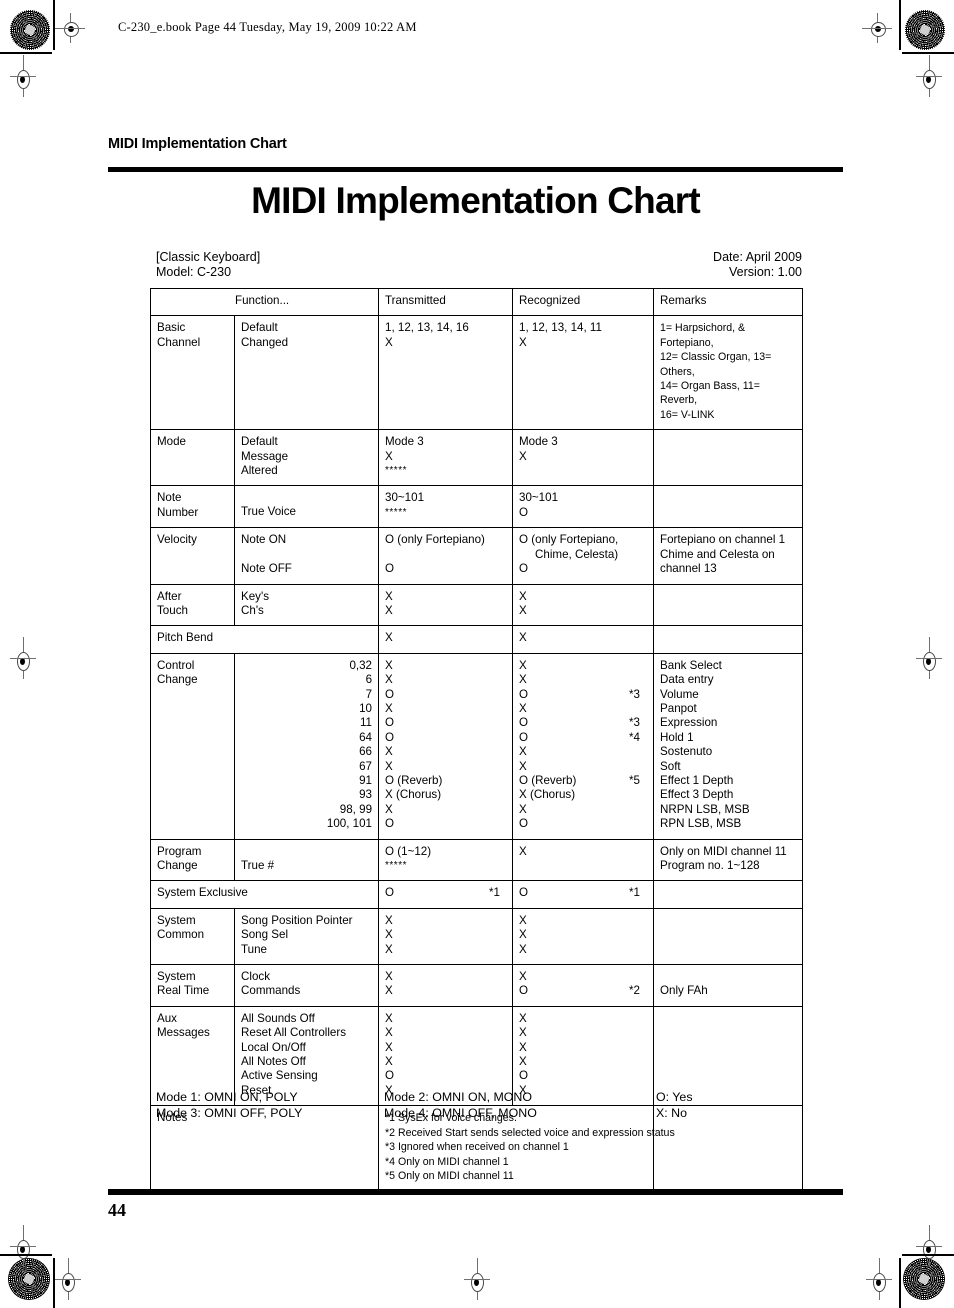 This screenshot has width=954, height=1308. Describe the element at coordinates (361, 665) in the screenshot. I see `cc-number: 0,32` at that location.